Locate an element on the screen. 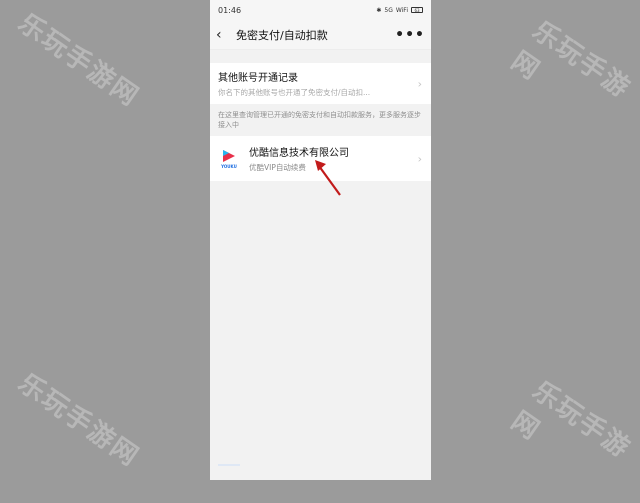  status-icons: ✱ 5G WiFi 63 is located at coordinates (399, 10).